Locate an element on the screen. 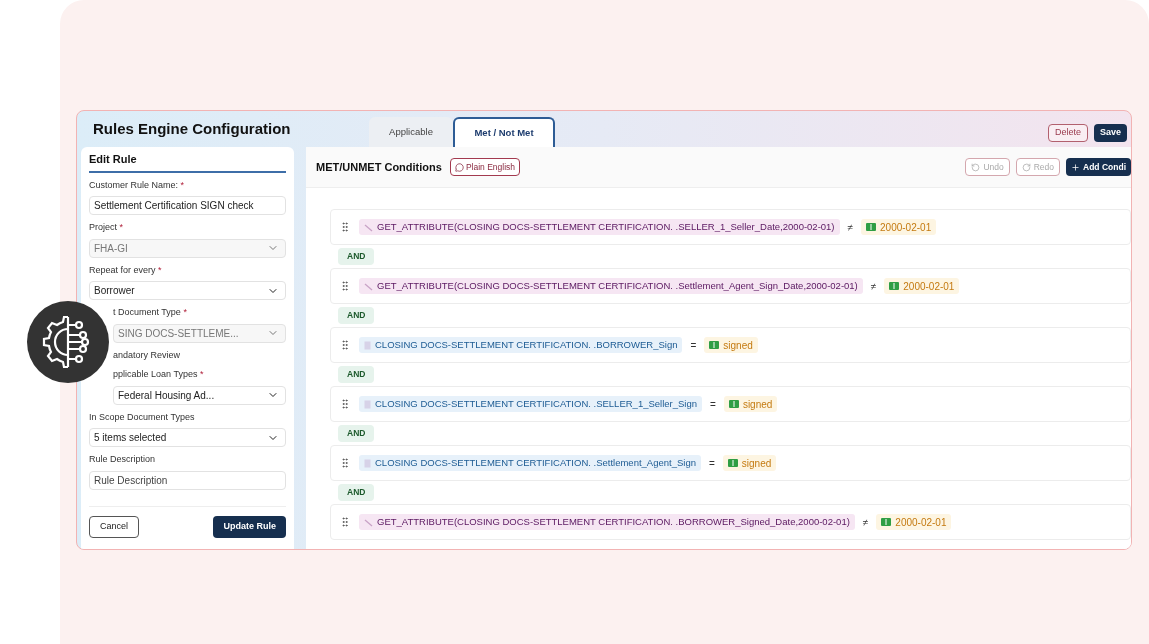  field-label: Customer Rule Name: * is located at coordinates (137, 185).